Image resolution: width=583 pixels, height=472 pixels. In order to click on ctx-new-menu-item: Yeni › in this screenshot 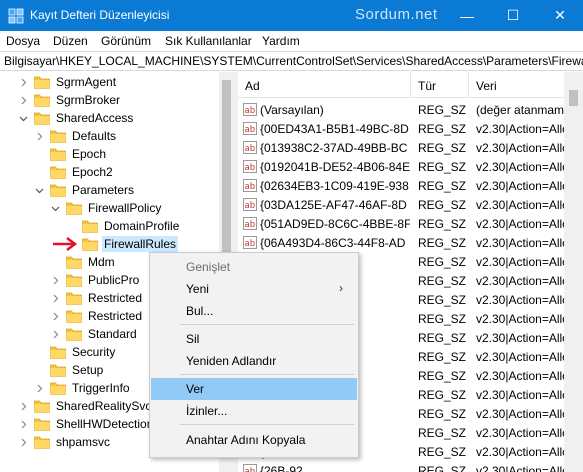, I will do `click(254, 289)`.